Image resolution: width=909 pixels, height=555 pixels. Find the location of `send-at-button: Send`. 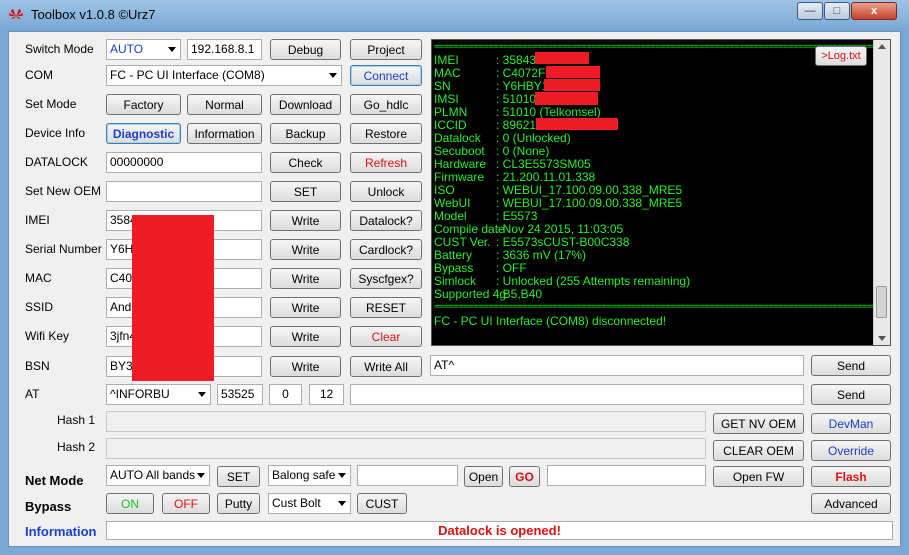

send-at-button: Send is located at coordinates (851, 365).